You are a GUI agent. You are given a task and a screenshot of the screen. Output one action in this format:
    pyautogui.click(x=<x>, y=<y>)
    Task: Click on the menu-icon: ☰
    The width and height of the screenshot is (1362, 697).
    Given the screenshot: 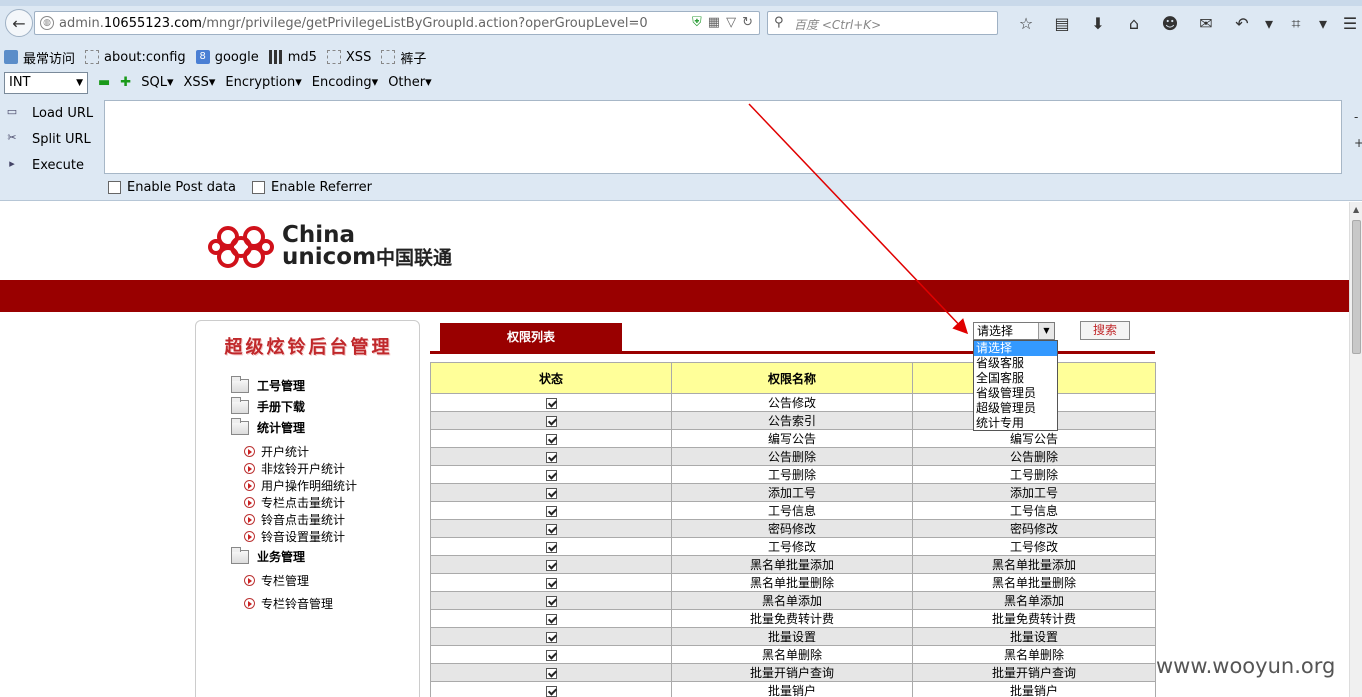 What is the action you would take?
    pyautogui.click(x=1347, y=24)
    